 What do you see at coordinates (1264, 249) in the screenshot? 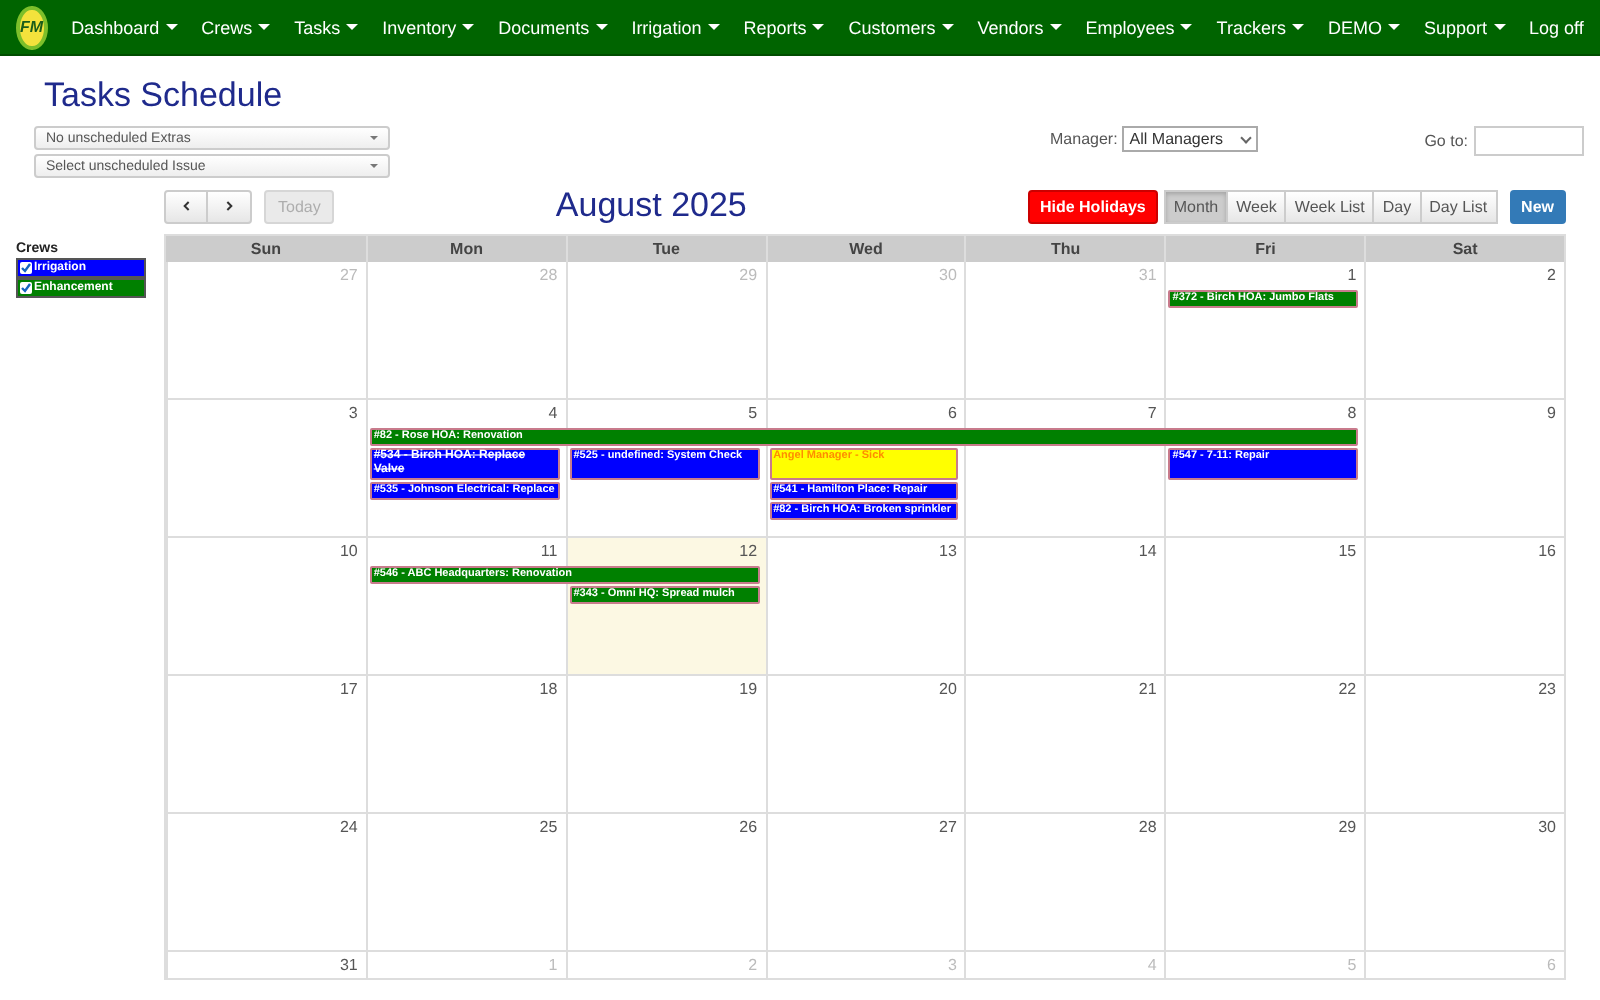
I see `weekday-label: Fri` at bounding box center [1264, 249].